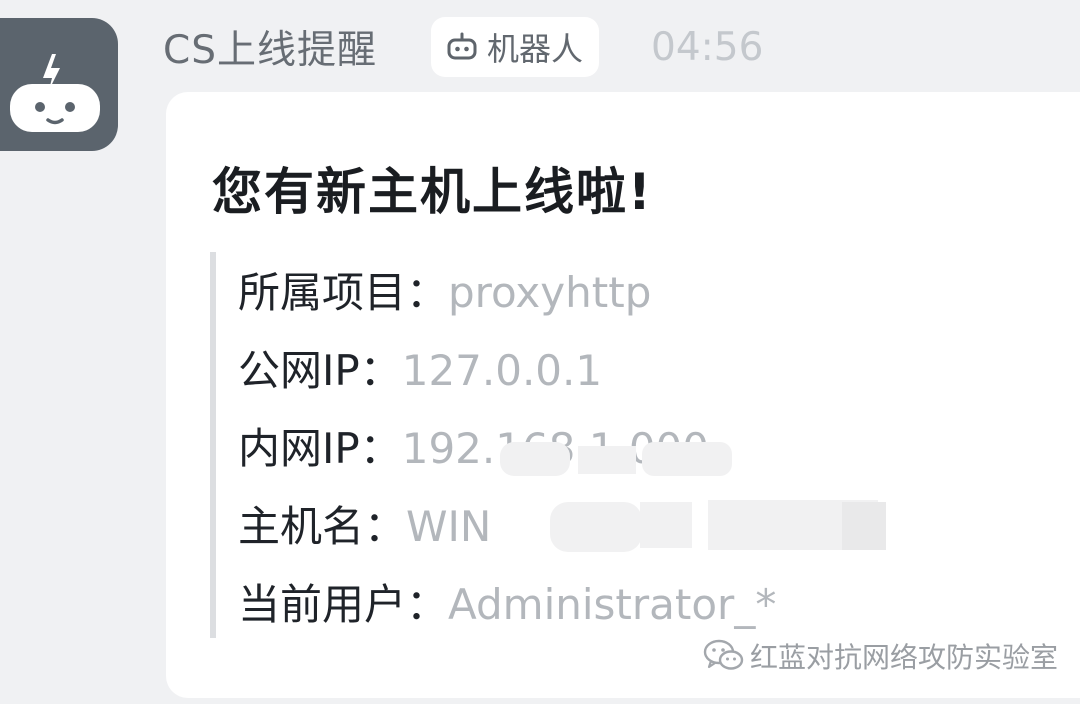 The image size is (1080, 704). I want to click on watermark: 红蓝对抗网络攻防实验室, so click(880, 656).